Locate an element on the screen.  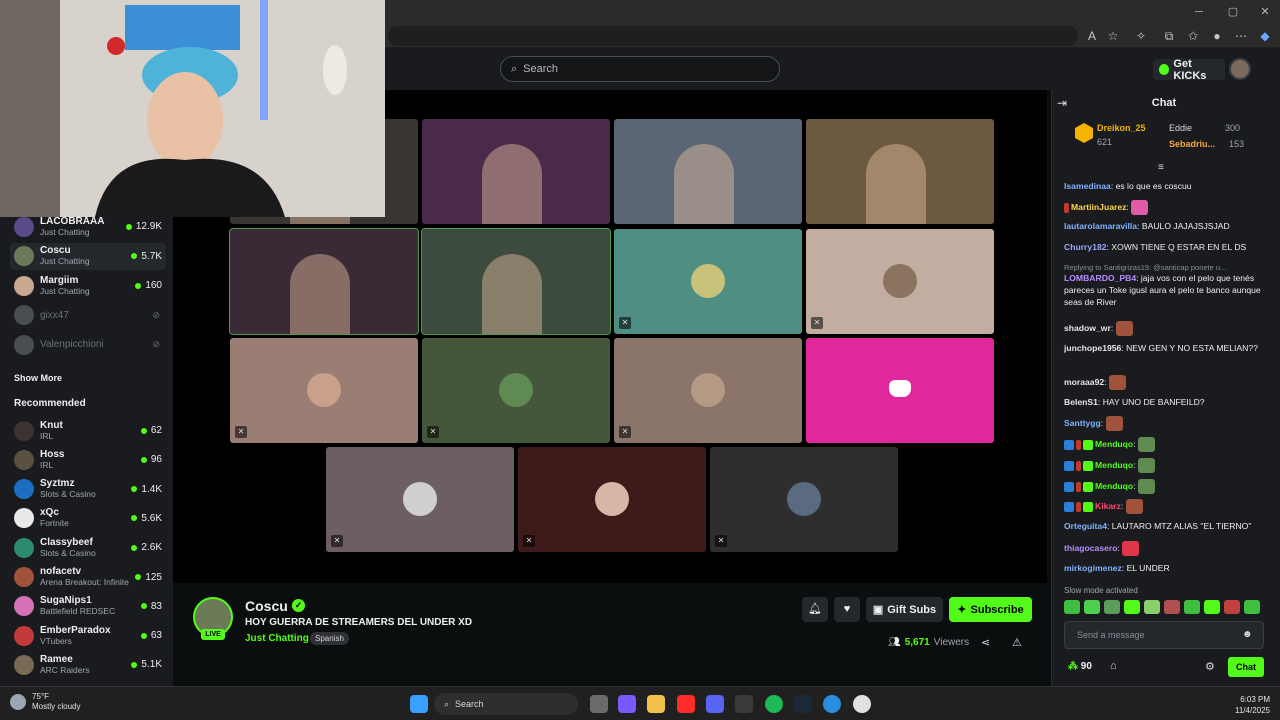
favorites-icon: ✩ is located at coordinates (1193, 36).